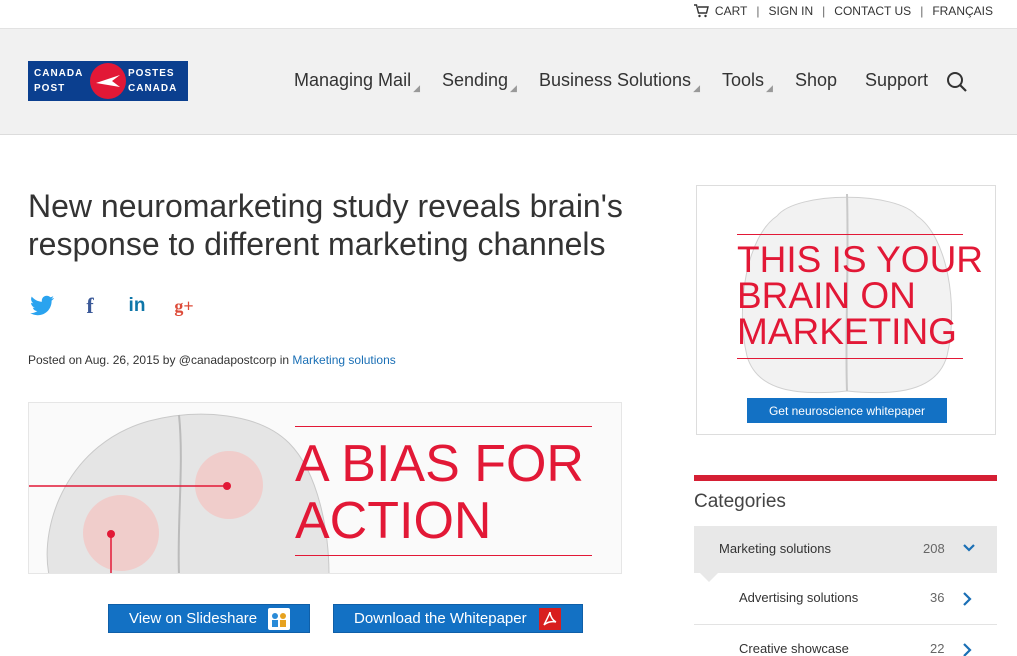 This screenshot has height=656, width=1017. I want to click on slideshare-icon, so click(279, 619).